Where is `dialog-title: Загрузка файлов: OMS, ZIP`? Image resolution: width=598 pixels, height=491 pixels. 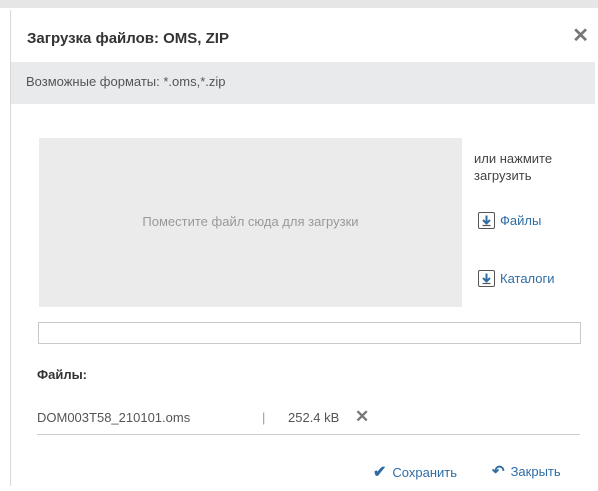 dialog-title: Загрузка файлов: OMS, ZIP is located at coordinates (128, 38).